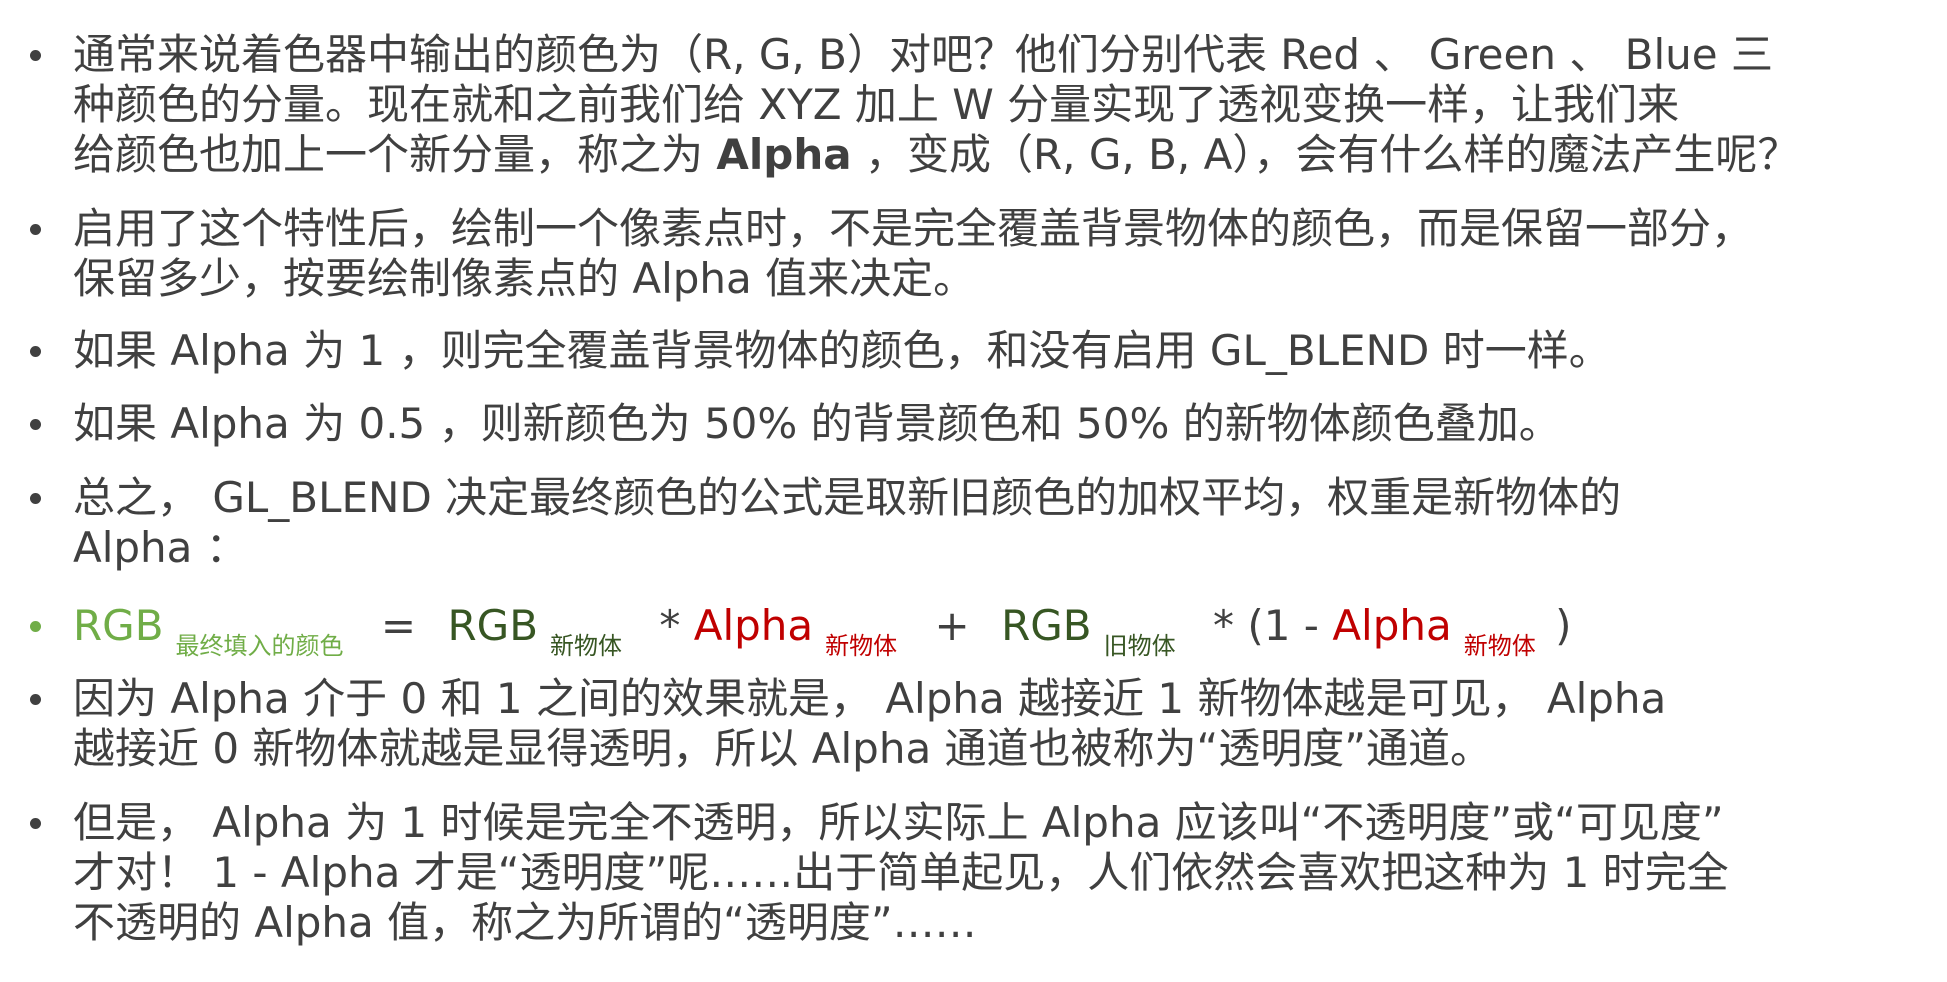  What do you see at coordinates (118, 625) in the screenshot?
I see `formula-rgb-final: RGB` at bounding box center [118, 625].